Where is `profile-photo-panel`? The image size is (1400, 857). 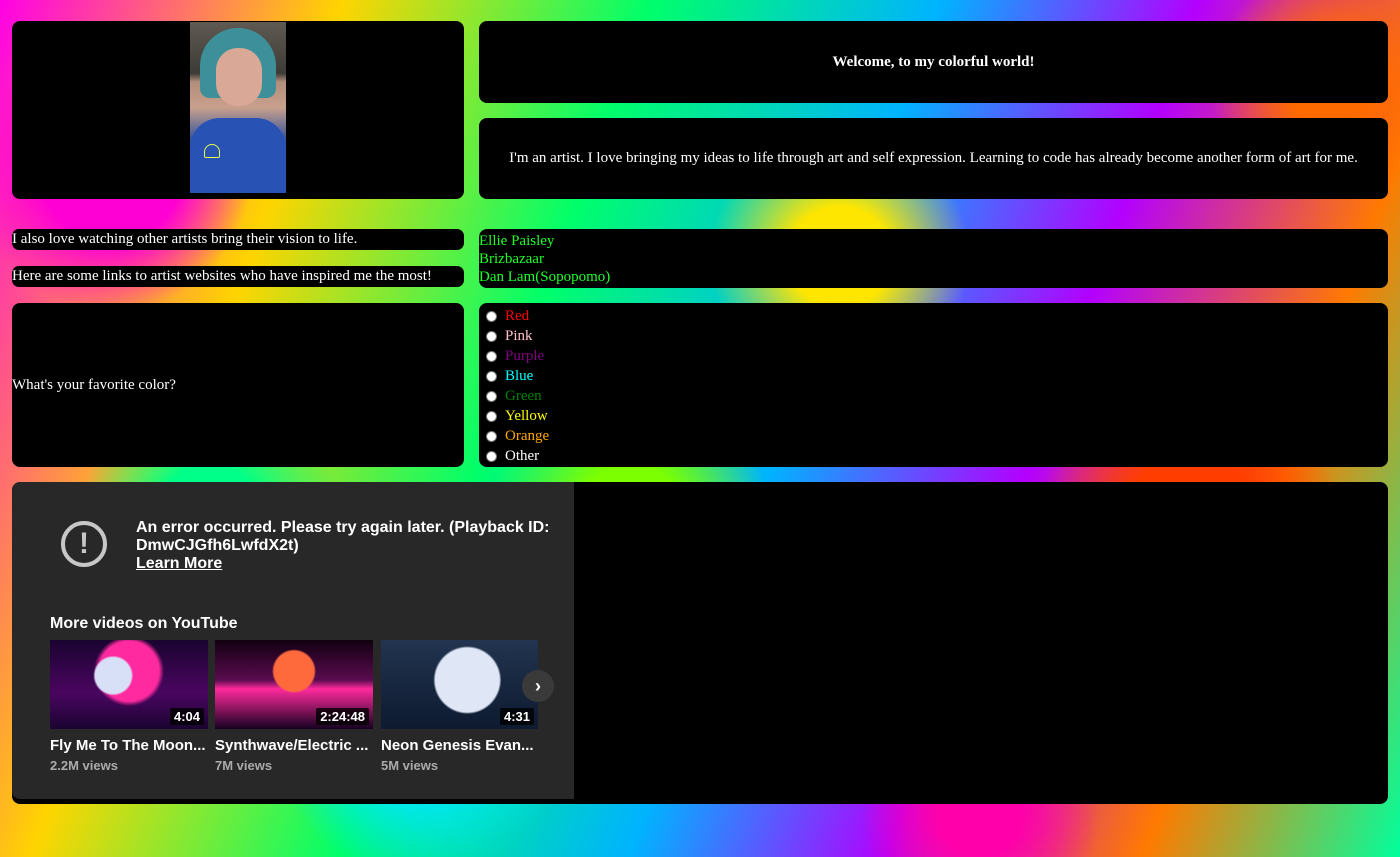
profile-photo-panel is located at coordinates (238, 110).